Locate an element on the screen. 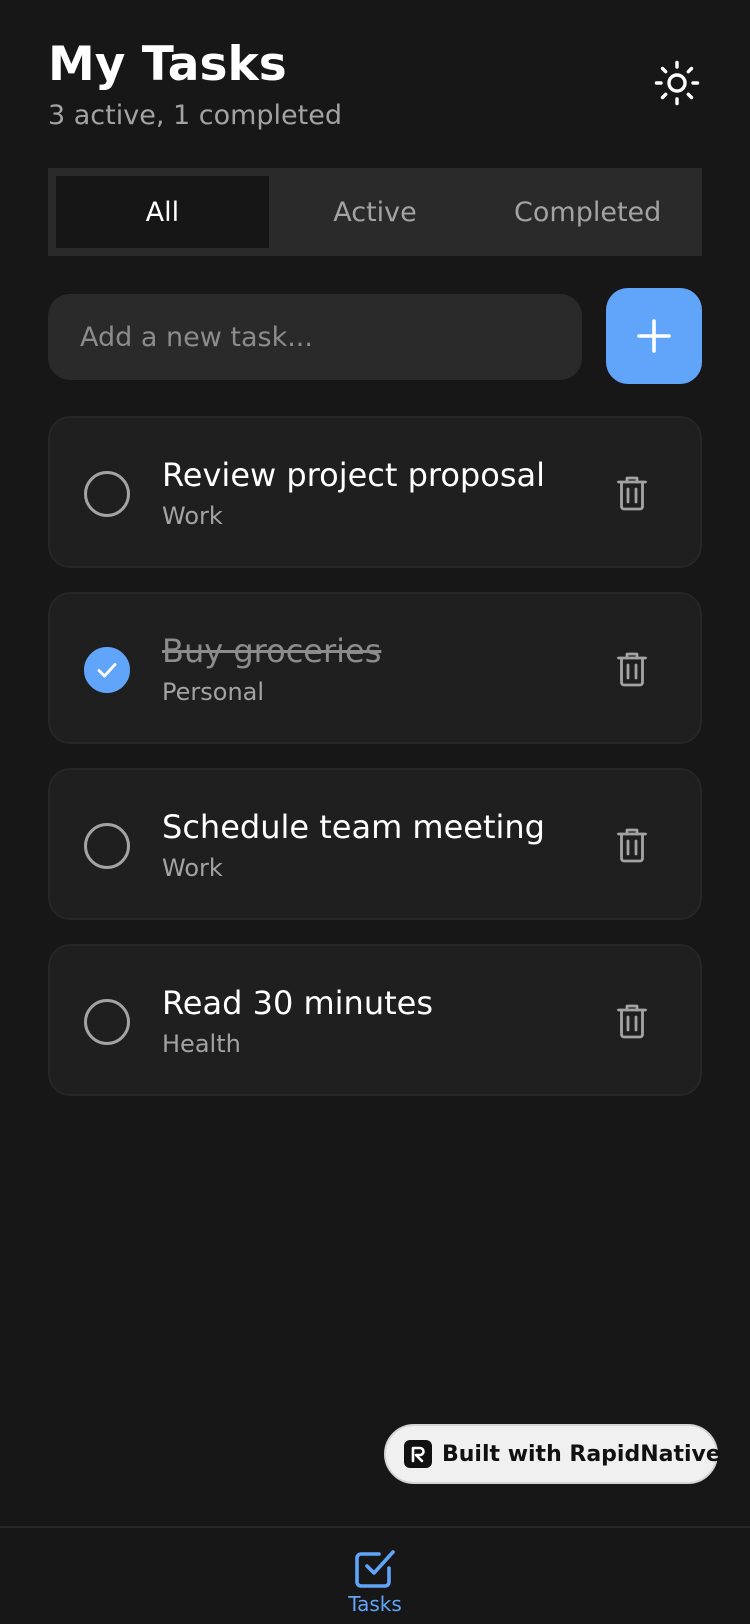 The width and height of the screenshot is (750, 1624). task-summary: 3 active, 1 completed is located at coordinates (195, 115).